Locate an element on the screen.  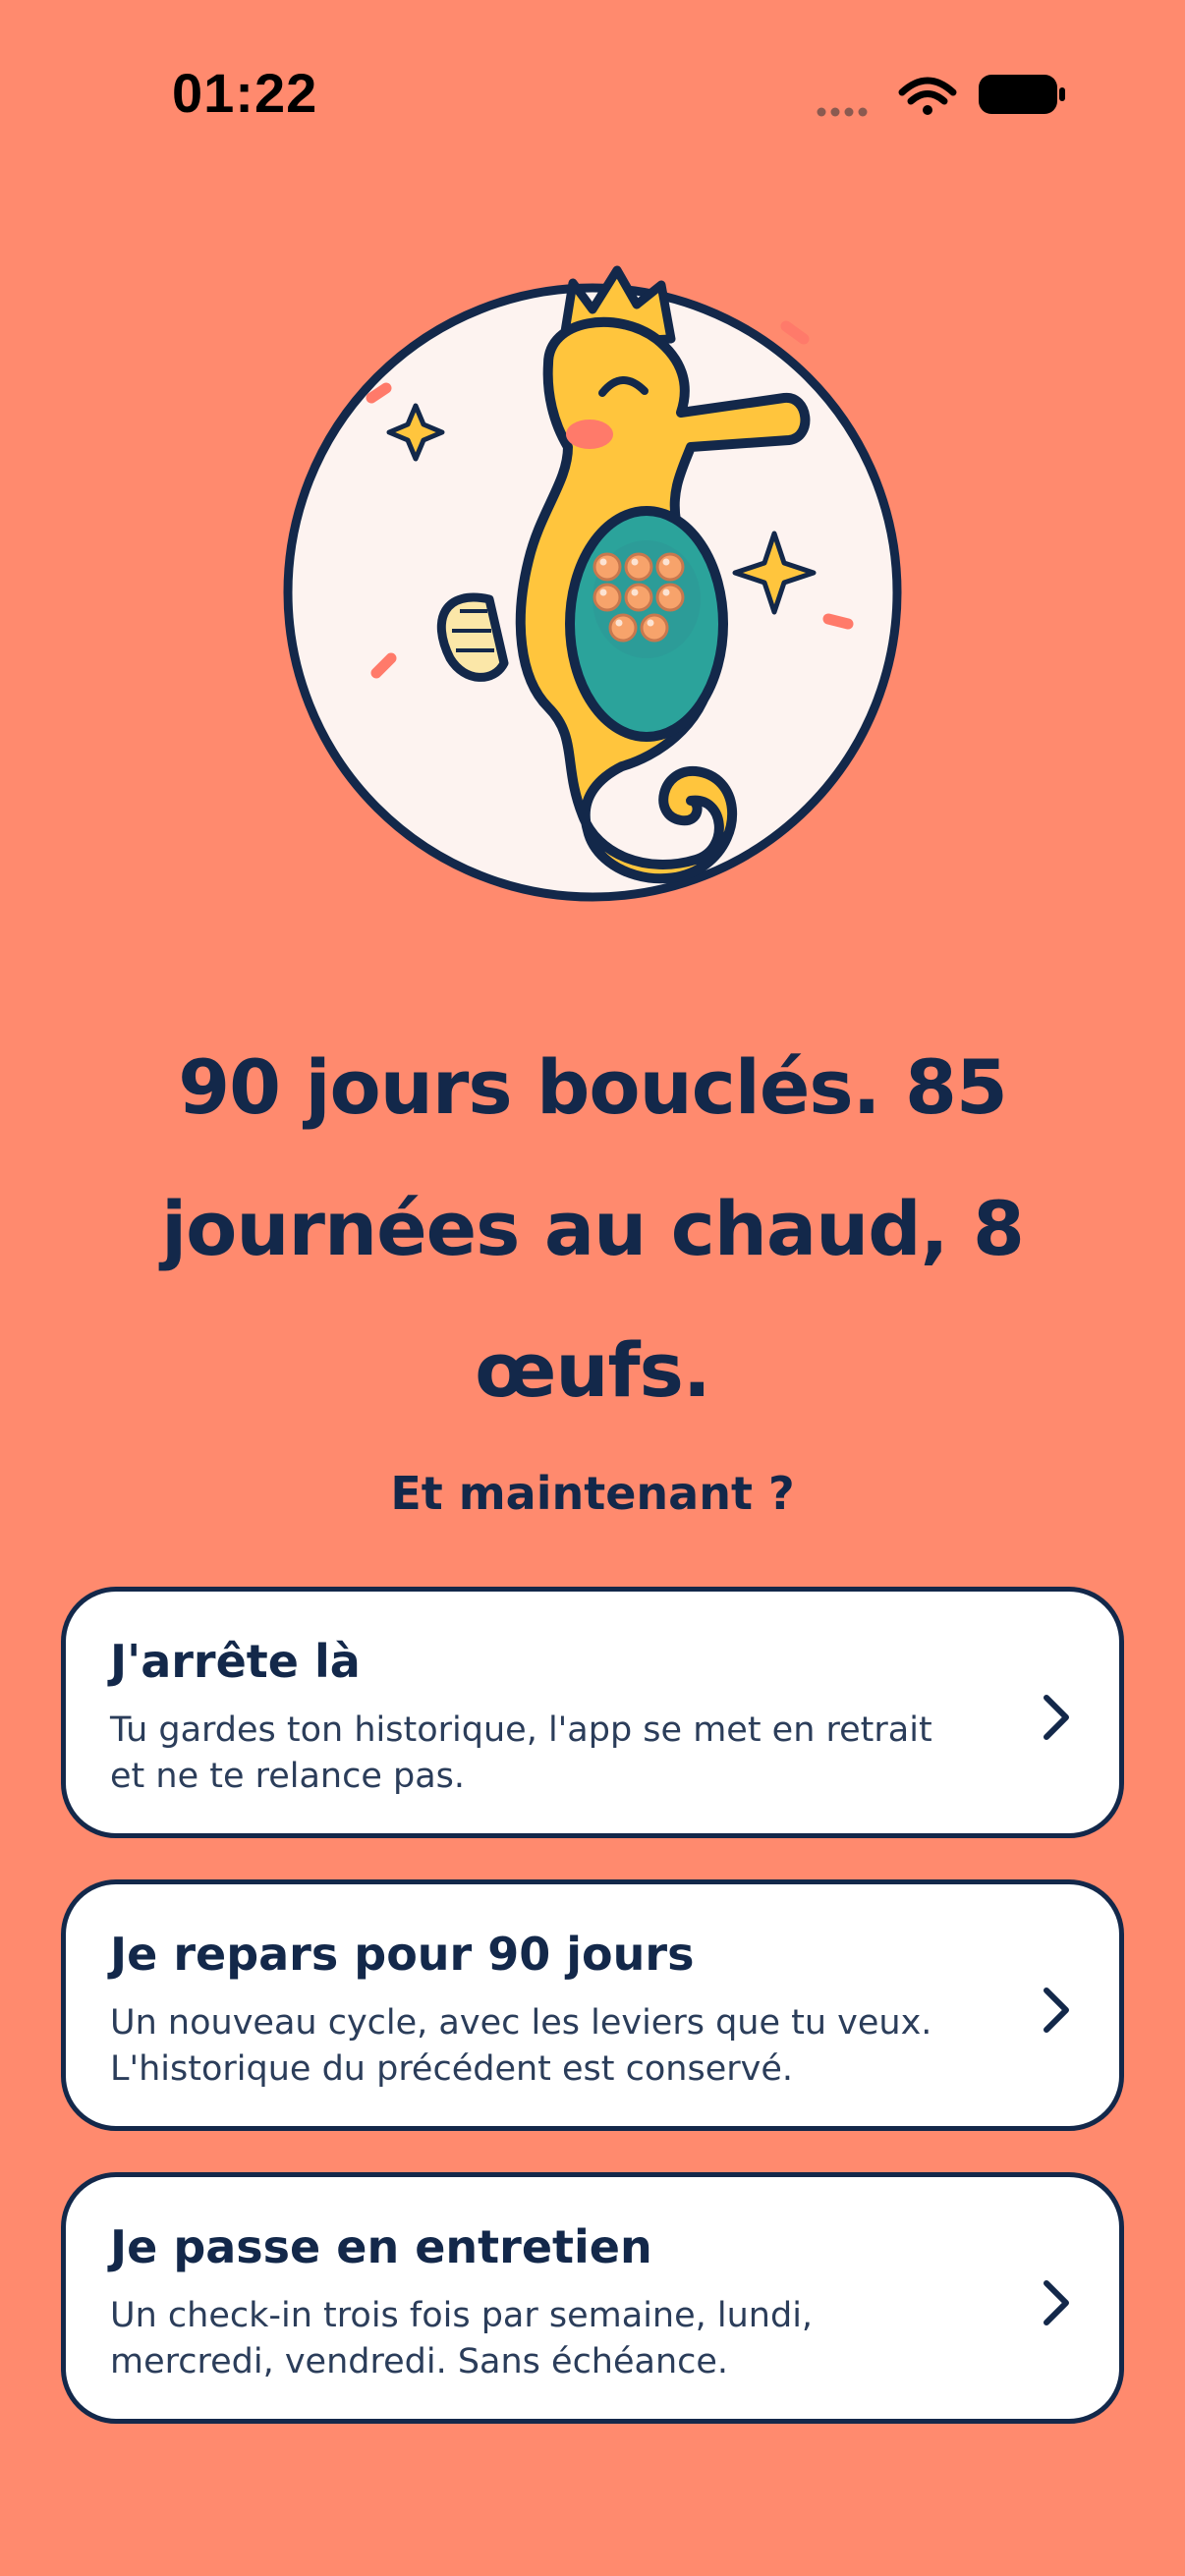
battery-icon is located at coordinates (1022, 94).